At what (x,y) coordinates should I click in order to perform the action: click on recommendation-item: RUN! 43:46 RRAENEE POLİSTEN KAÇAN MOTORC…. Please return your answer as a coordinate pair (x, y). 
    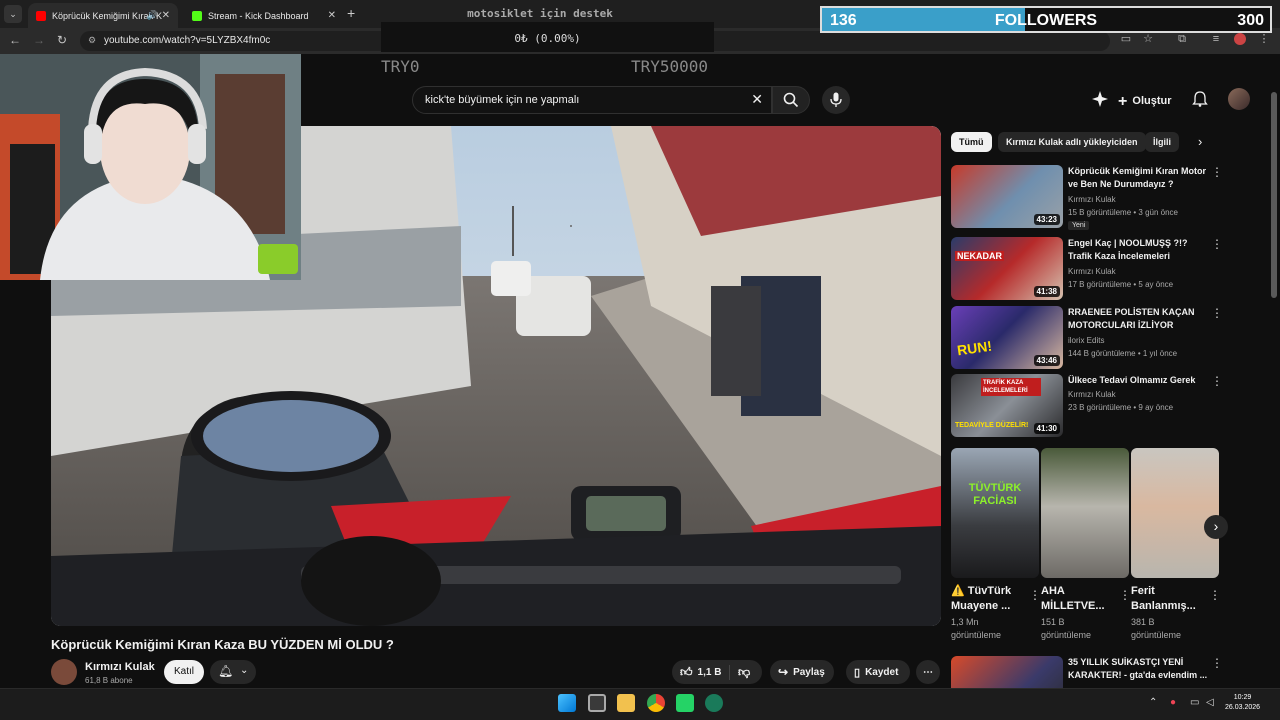
    Looking at the image, I should click on (1101, 338).